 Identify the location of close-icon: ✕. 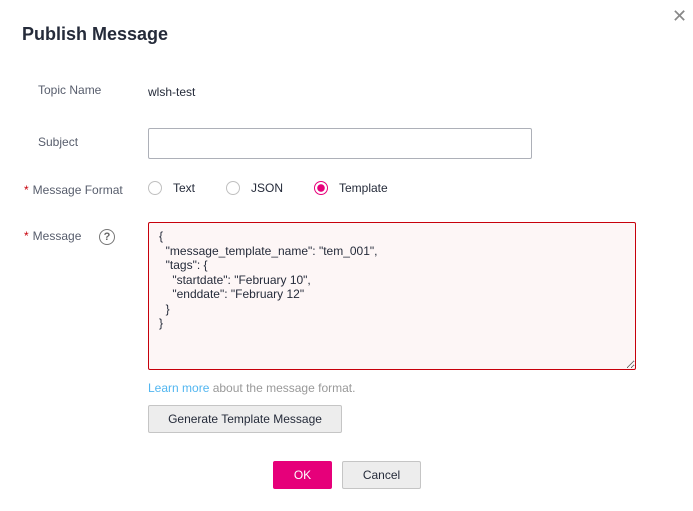
(679, 16).